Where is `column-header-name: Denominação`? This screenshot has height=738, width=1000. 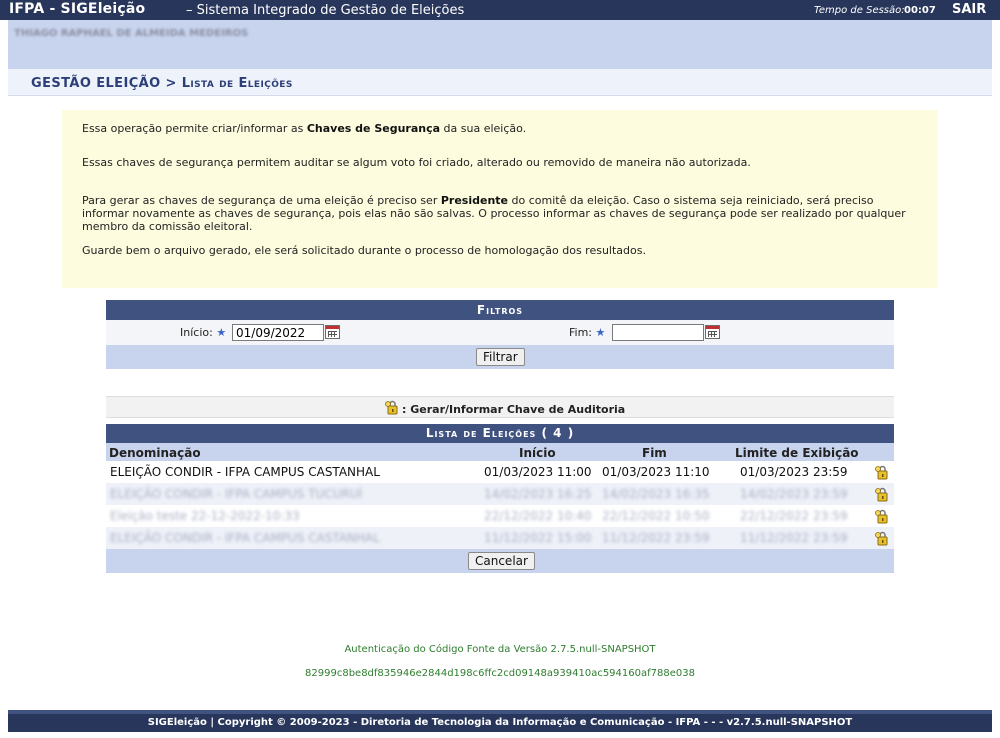
column-header-name: Denominação is located at coordinates (155, 453).